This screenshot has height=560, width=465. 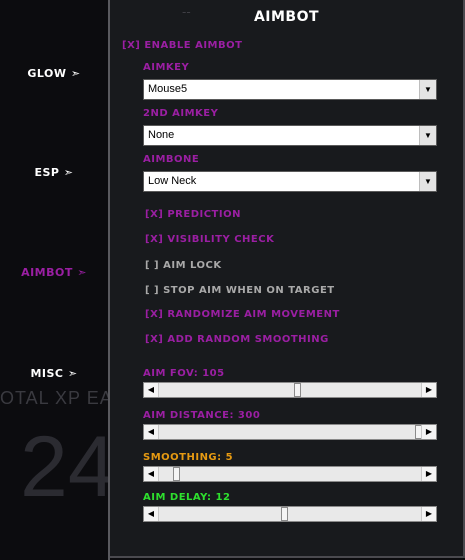 What do you see at coordinates (187, 497) in the screenshot?
I see `aim-delay-label: AIM DELAY: 12` at bounding box center [187, 497].